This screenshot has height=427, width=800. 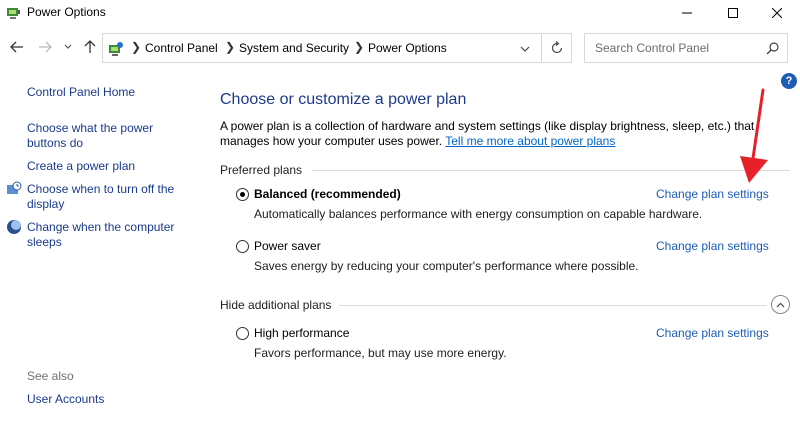 I want to click on breadcrumb-control-panel: Control Panel, so click(x=181, y=48).